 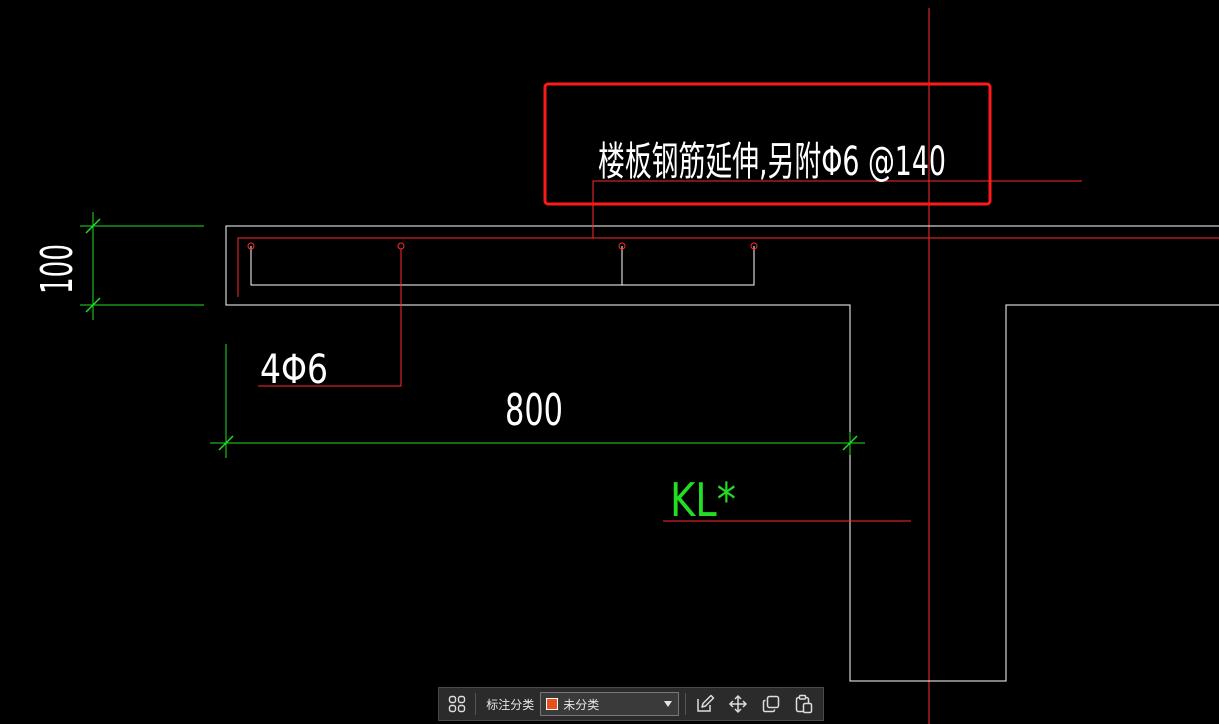 What do you see at coordinates (142, 266) in the screenshot?
I see `thickness-dimension` at bounding box center [142, 266].